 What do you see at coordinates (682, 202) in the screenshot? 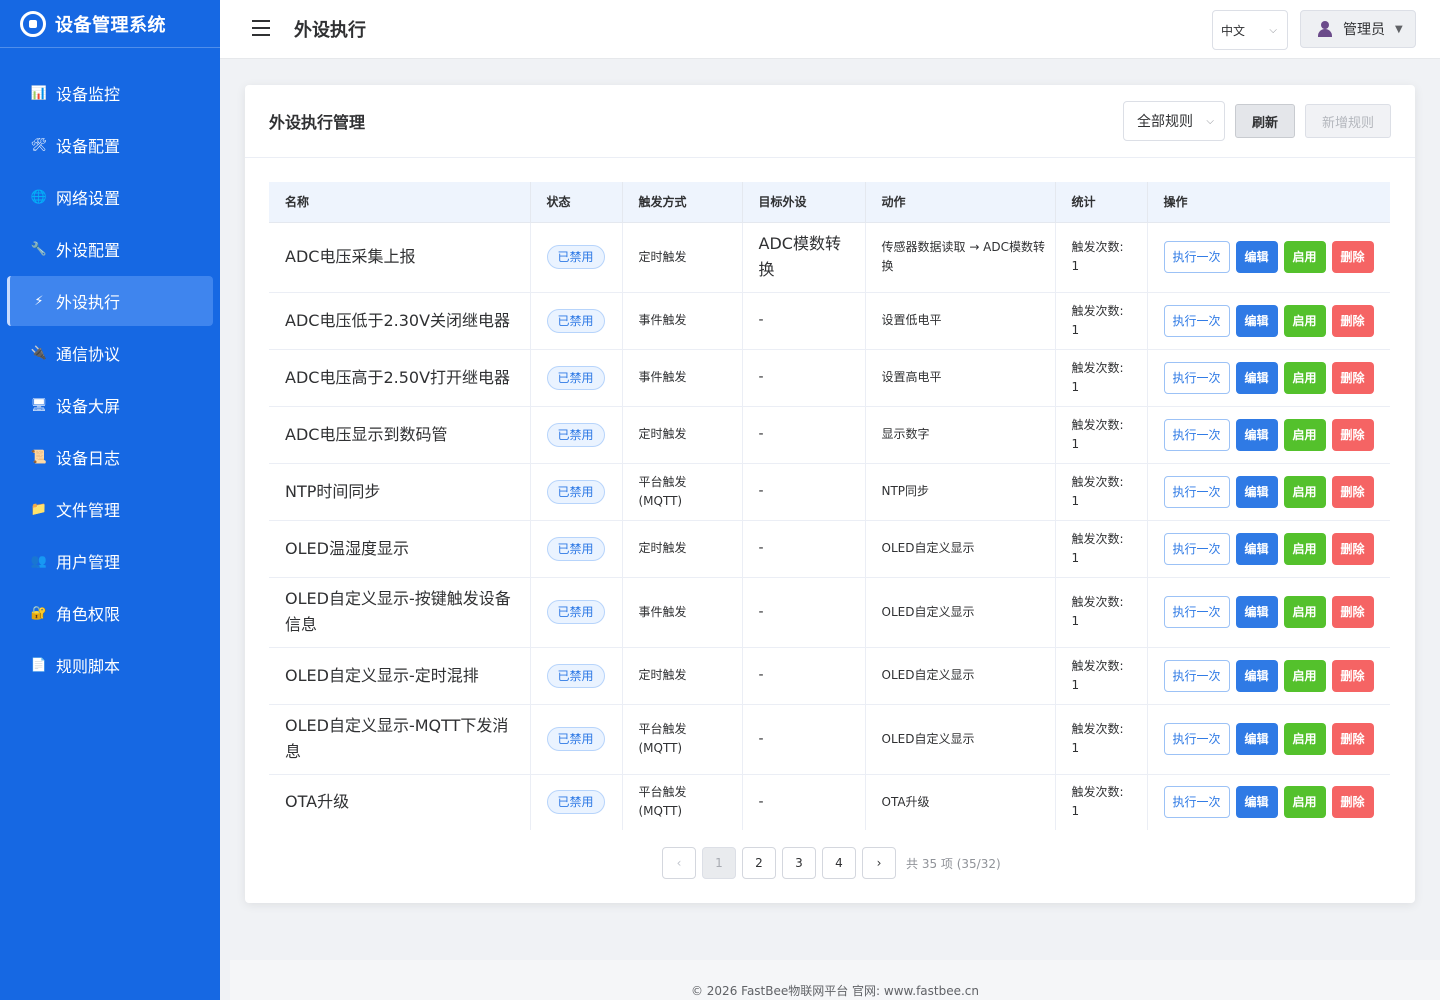
I see `column-header: 触发方式` at bounding box center [682, 202].